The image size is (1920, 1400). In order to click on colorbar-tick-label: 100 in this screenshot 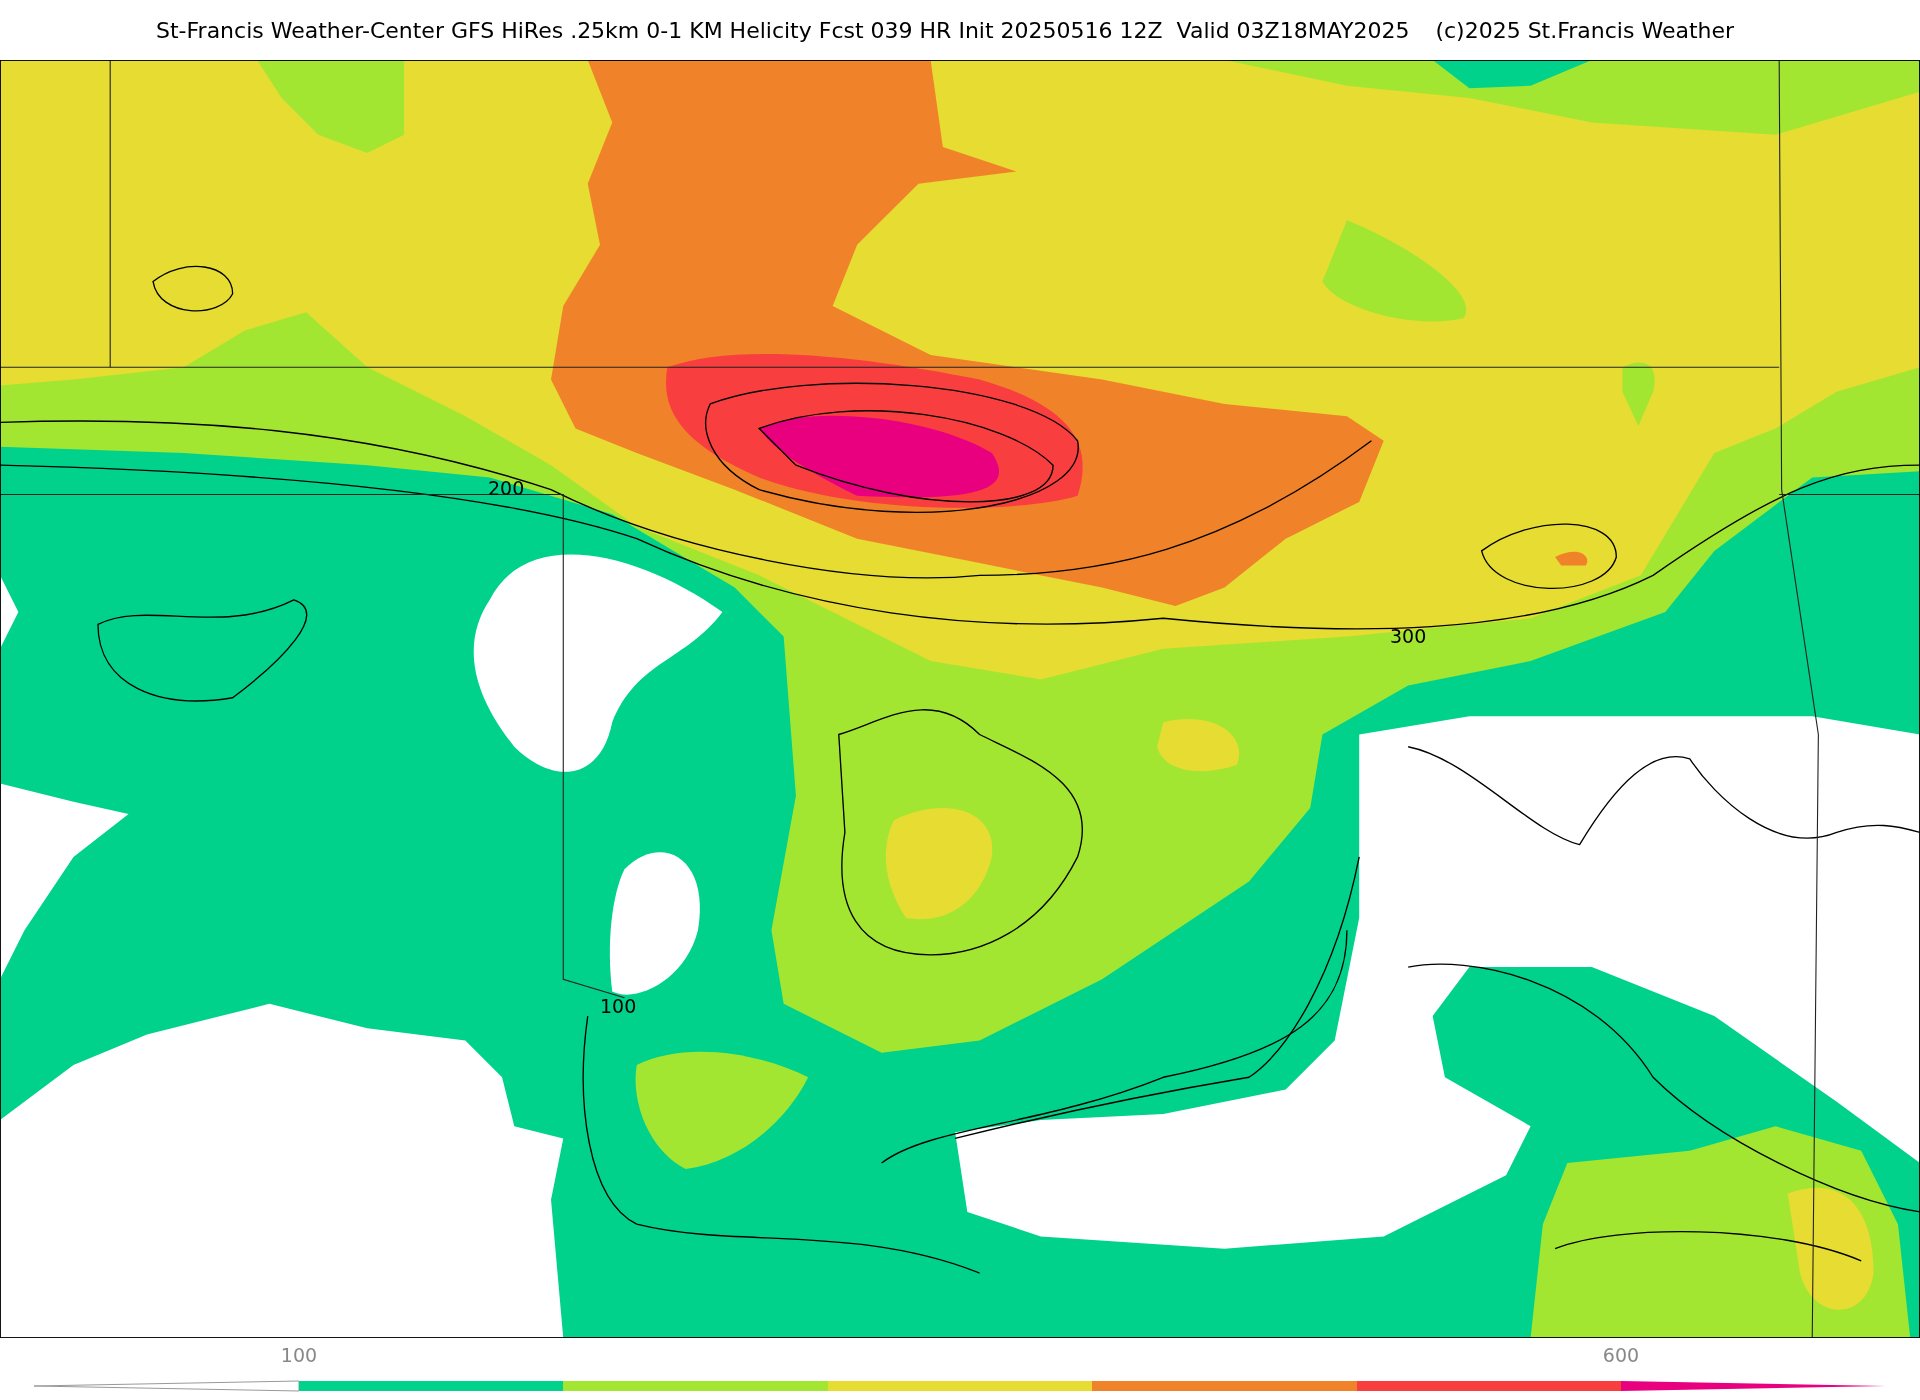, I will do `click(299, 1355)`.